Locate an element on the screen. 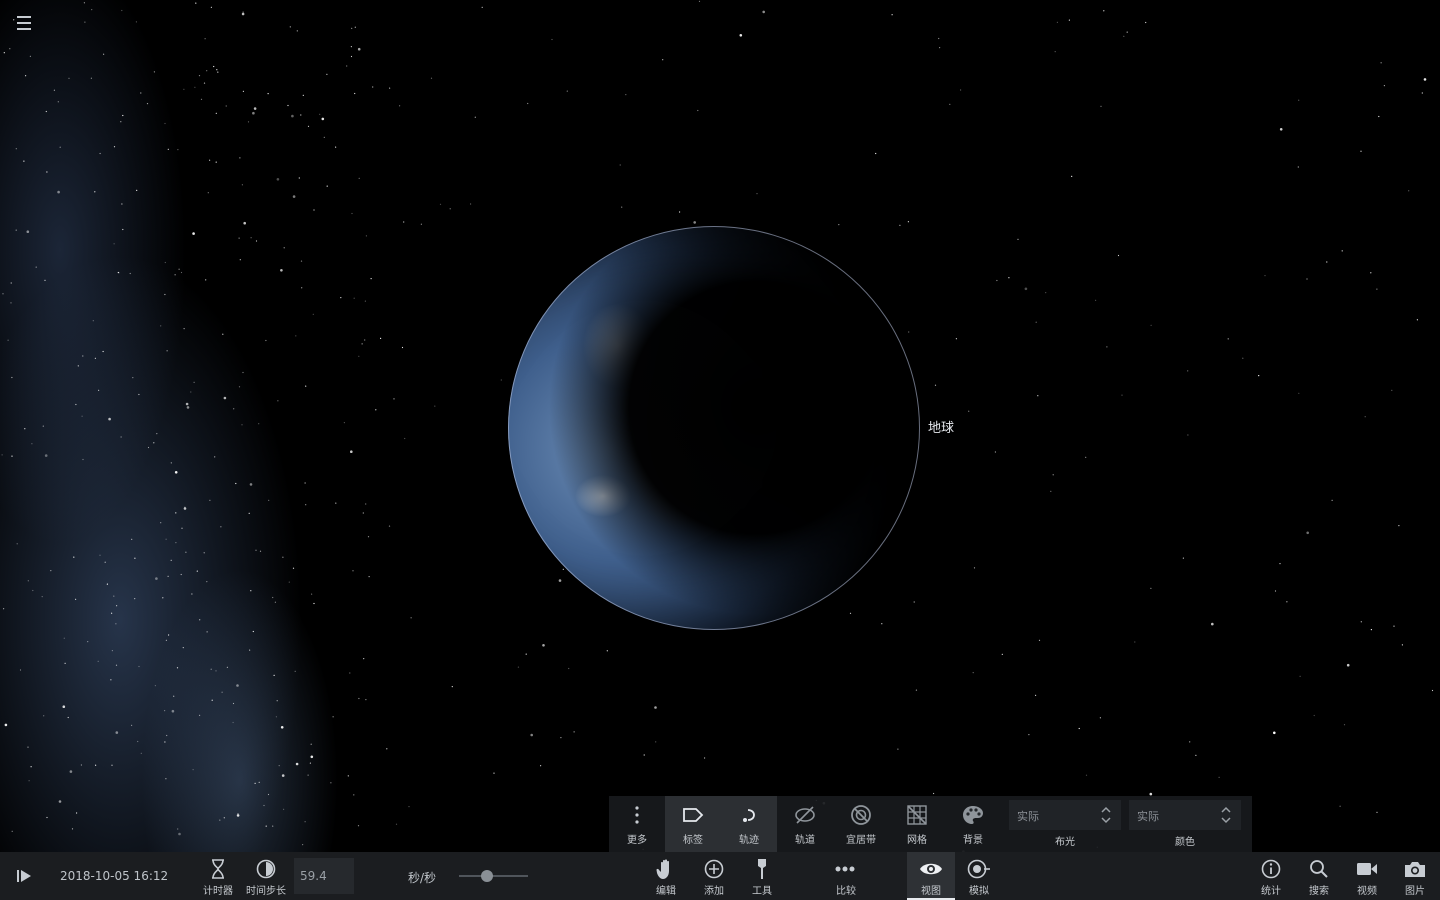 The image size is (1440, 900). compare-button: 比较 is located at coordinates (846, 876).